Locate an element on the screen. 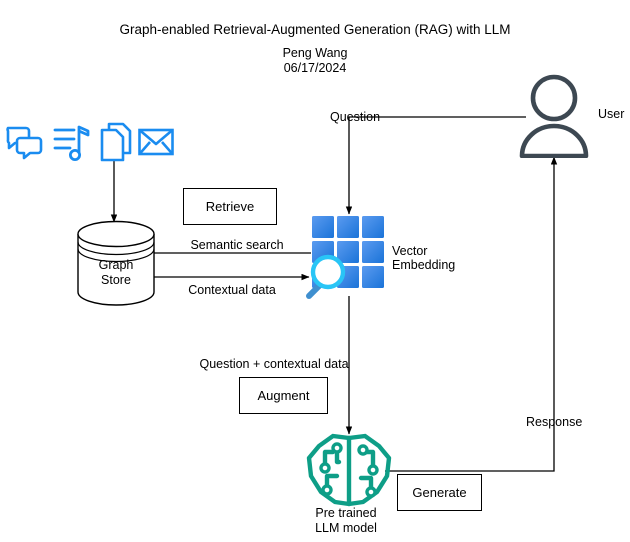 The image size is (630, 542). generate-box: Generate is located at coordinates (439, 492).